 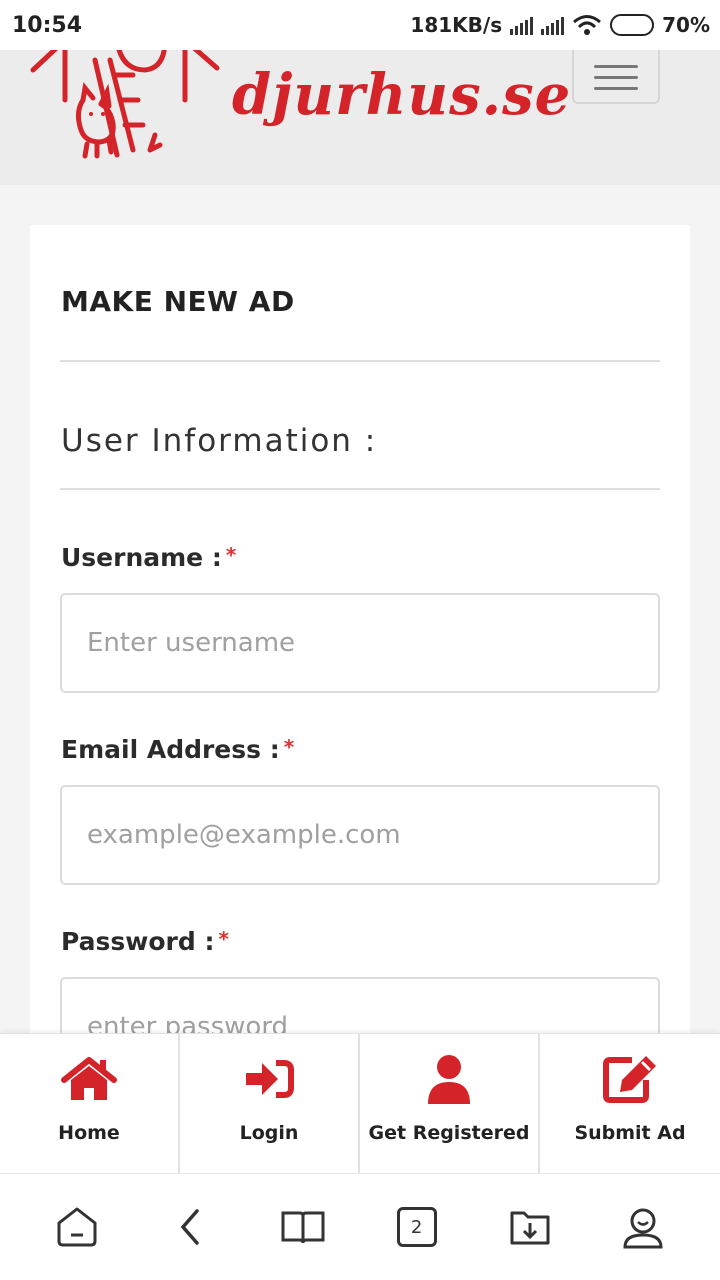 What do you see at coordinates (89, 1133) in the screenshot?
I see `tab-home-label: Home` at bounding box center [89, 1133].